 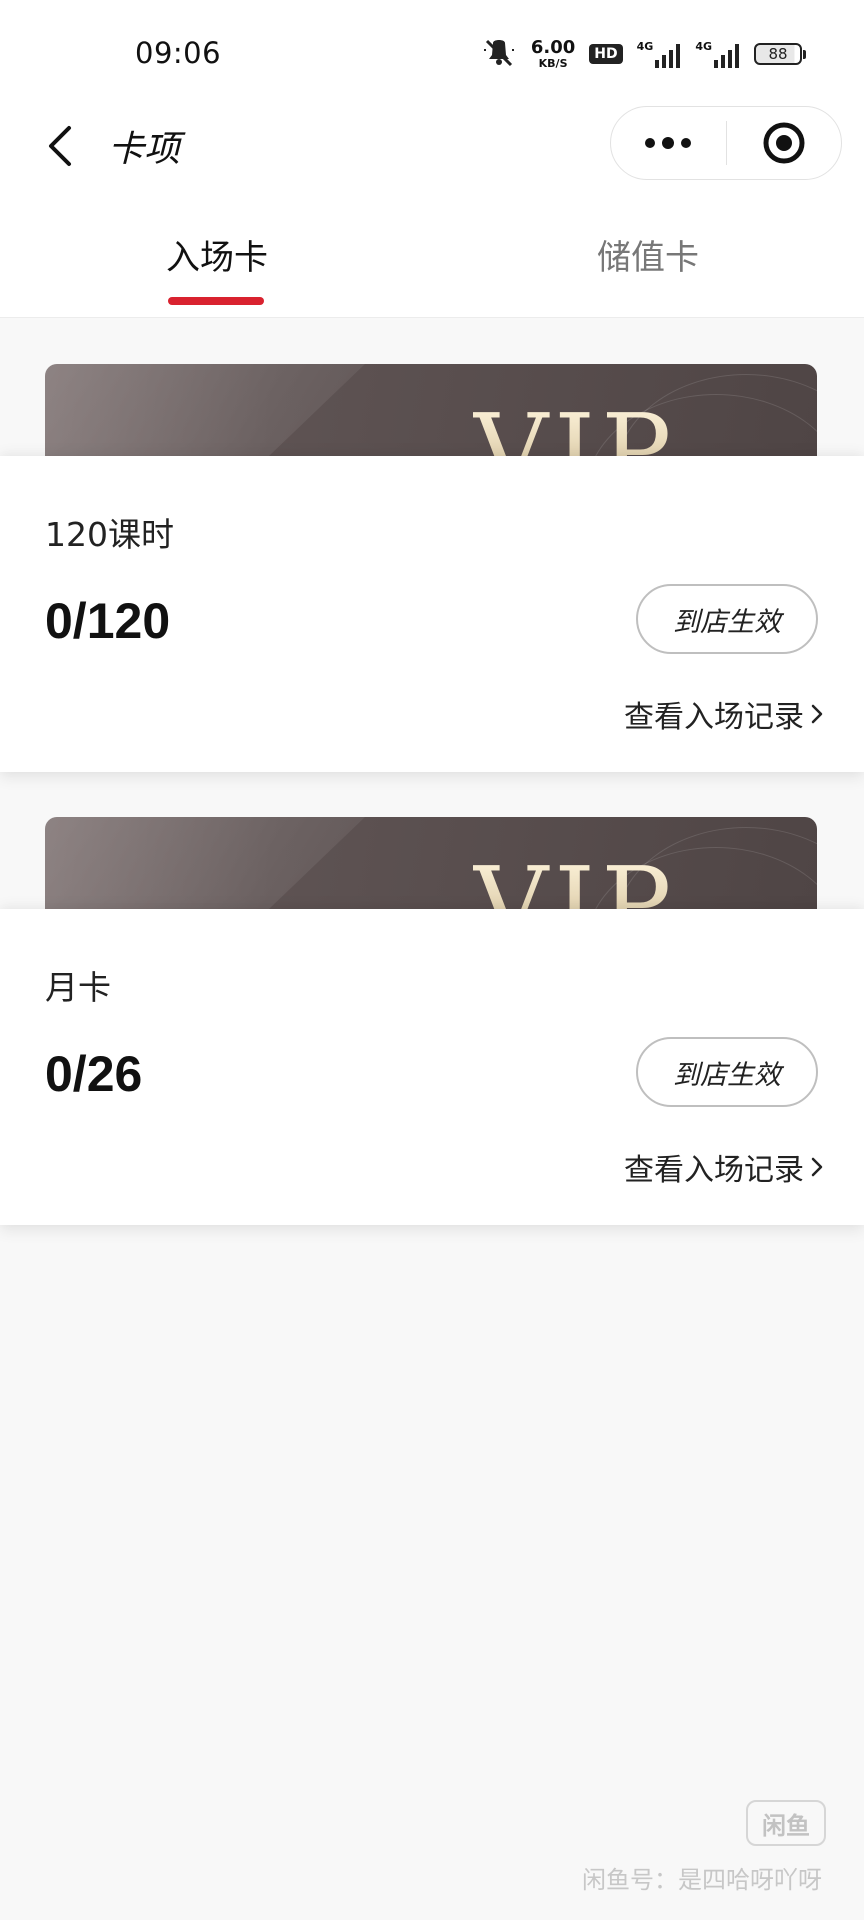 I want to click on card-name: 120课时, so click(x=109, y=534).